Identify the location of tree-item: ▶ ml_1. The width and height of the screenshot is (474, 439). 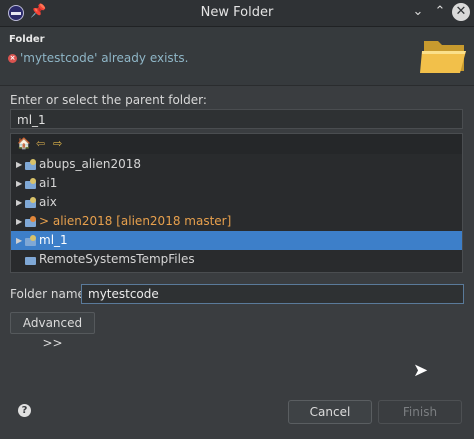
(236, 240).